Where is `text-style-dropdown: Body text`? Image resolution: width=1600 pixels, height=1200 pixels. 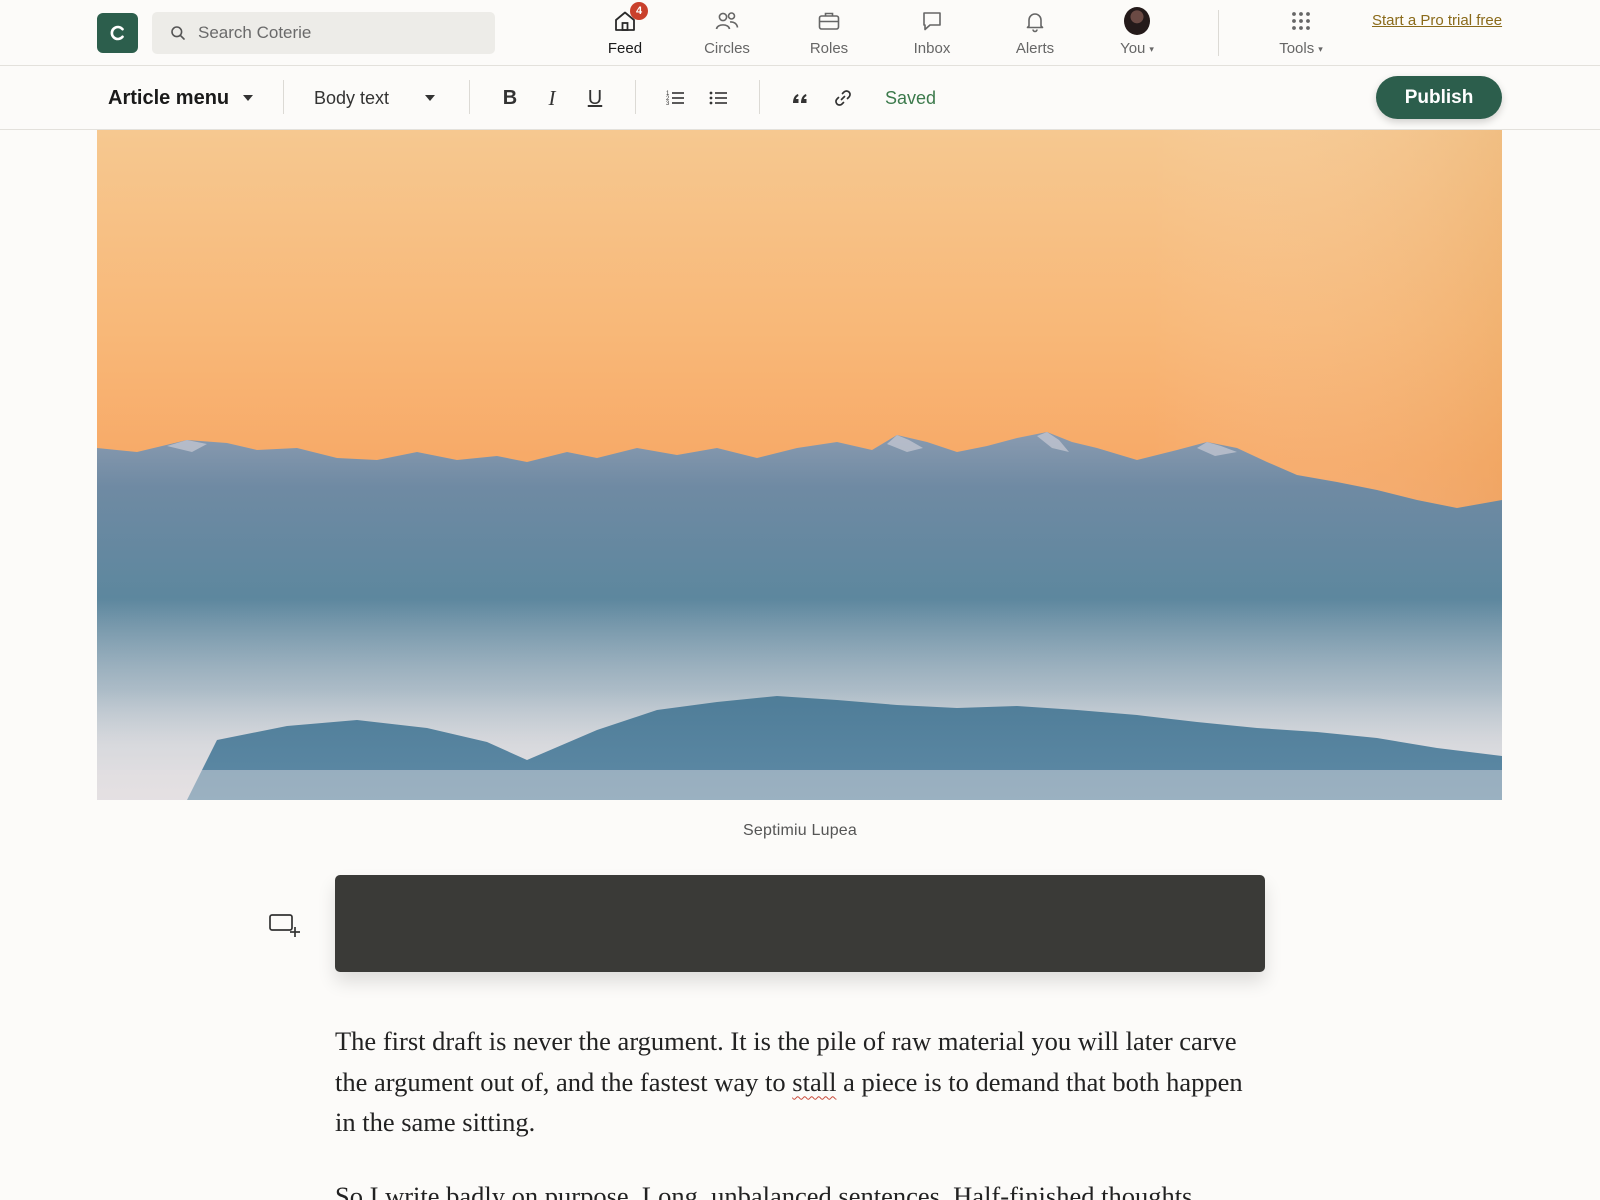 text-style-dropdown: Body text is located at coordinates (375, 98).